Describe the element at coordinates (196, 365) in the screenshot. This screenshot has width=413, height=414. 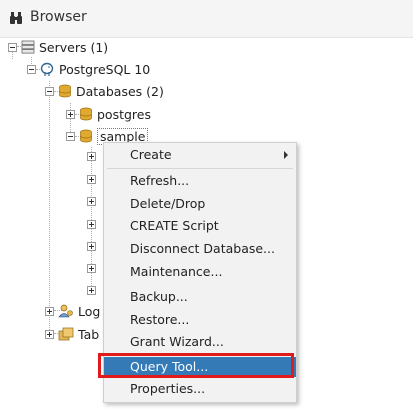
I see `annotation-highlight-box` at that location.